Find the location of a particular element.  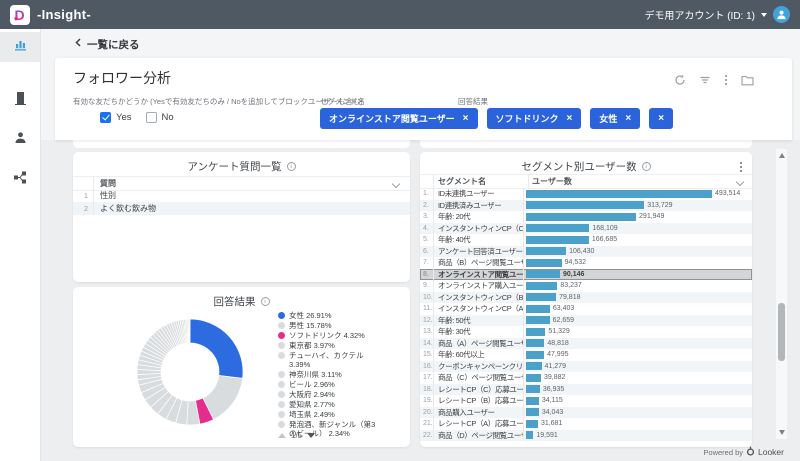

segment-row: 2. ID連携済みユーザー 313,729 is located at coordinates (586, 205).